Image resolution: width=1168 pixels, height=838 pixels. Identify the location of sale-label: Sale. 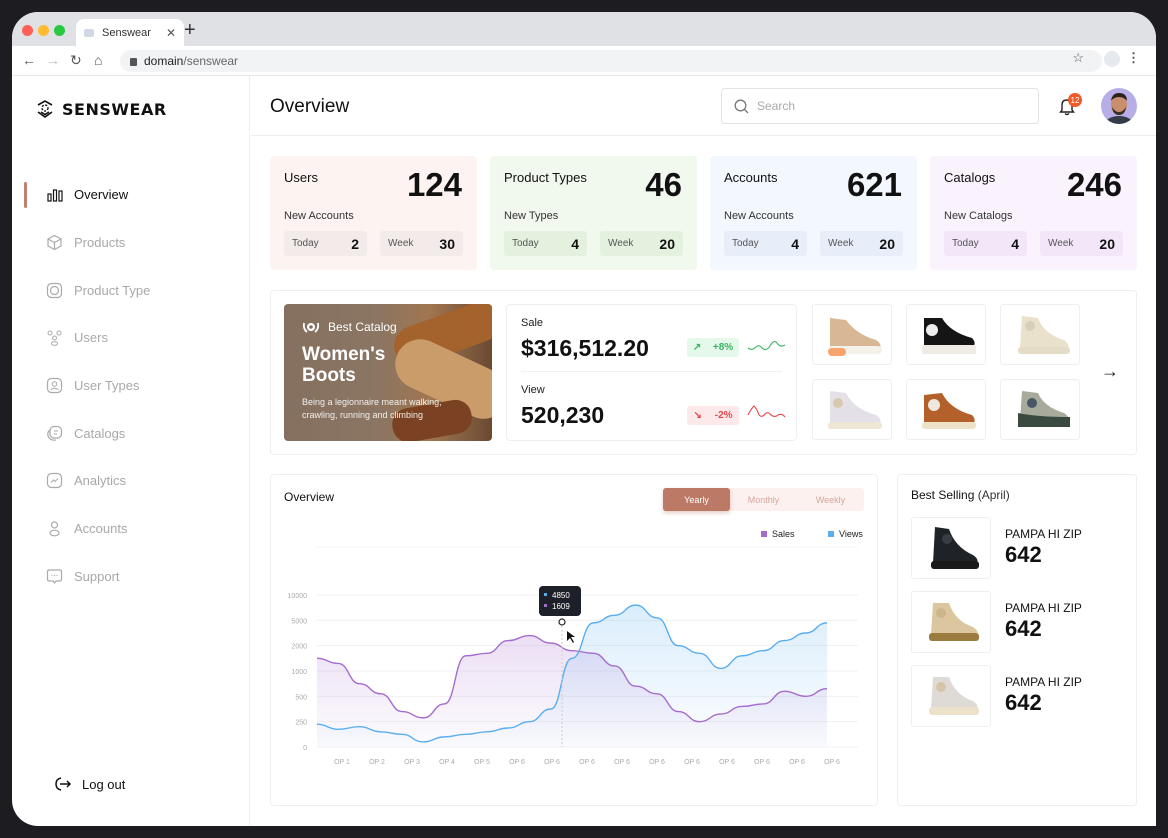
(532, 323).